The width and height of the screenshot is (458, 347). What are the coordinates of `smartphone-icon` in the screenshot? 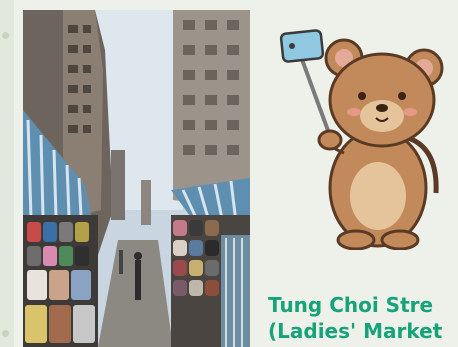 It's located at (302, 46).